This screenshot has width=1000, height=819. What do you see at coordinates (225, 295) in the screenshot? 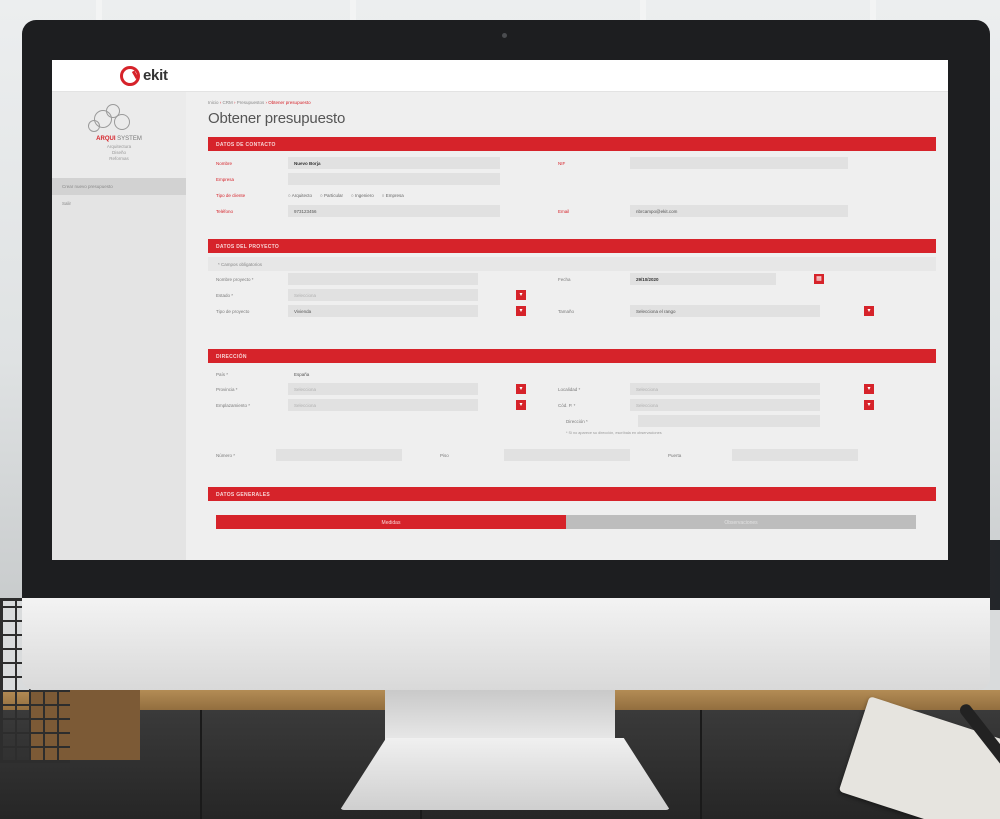
I see `estado-label: Estado *` at bounding box center [225, 295].